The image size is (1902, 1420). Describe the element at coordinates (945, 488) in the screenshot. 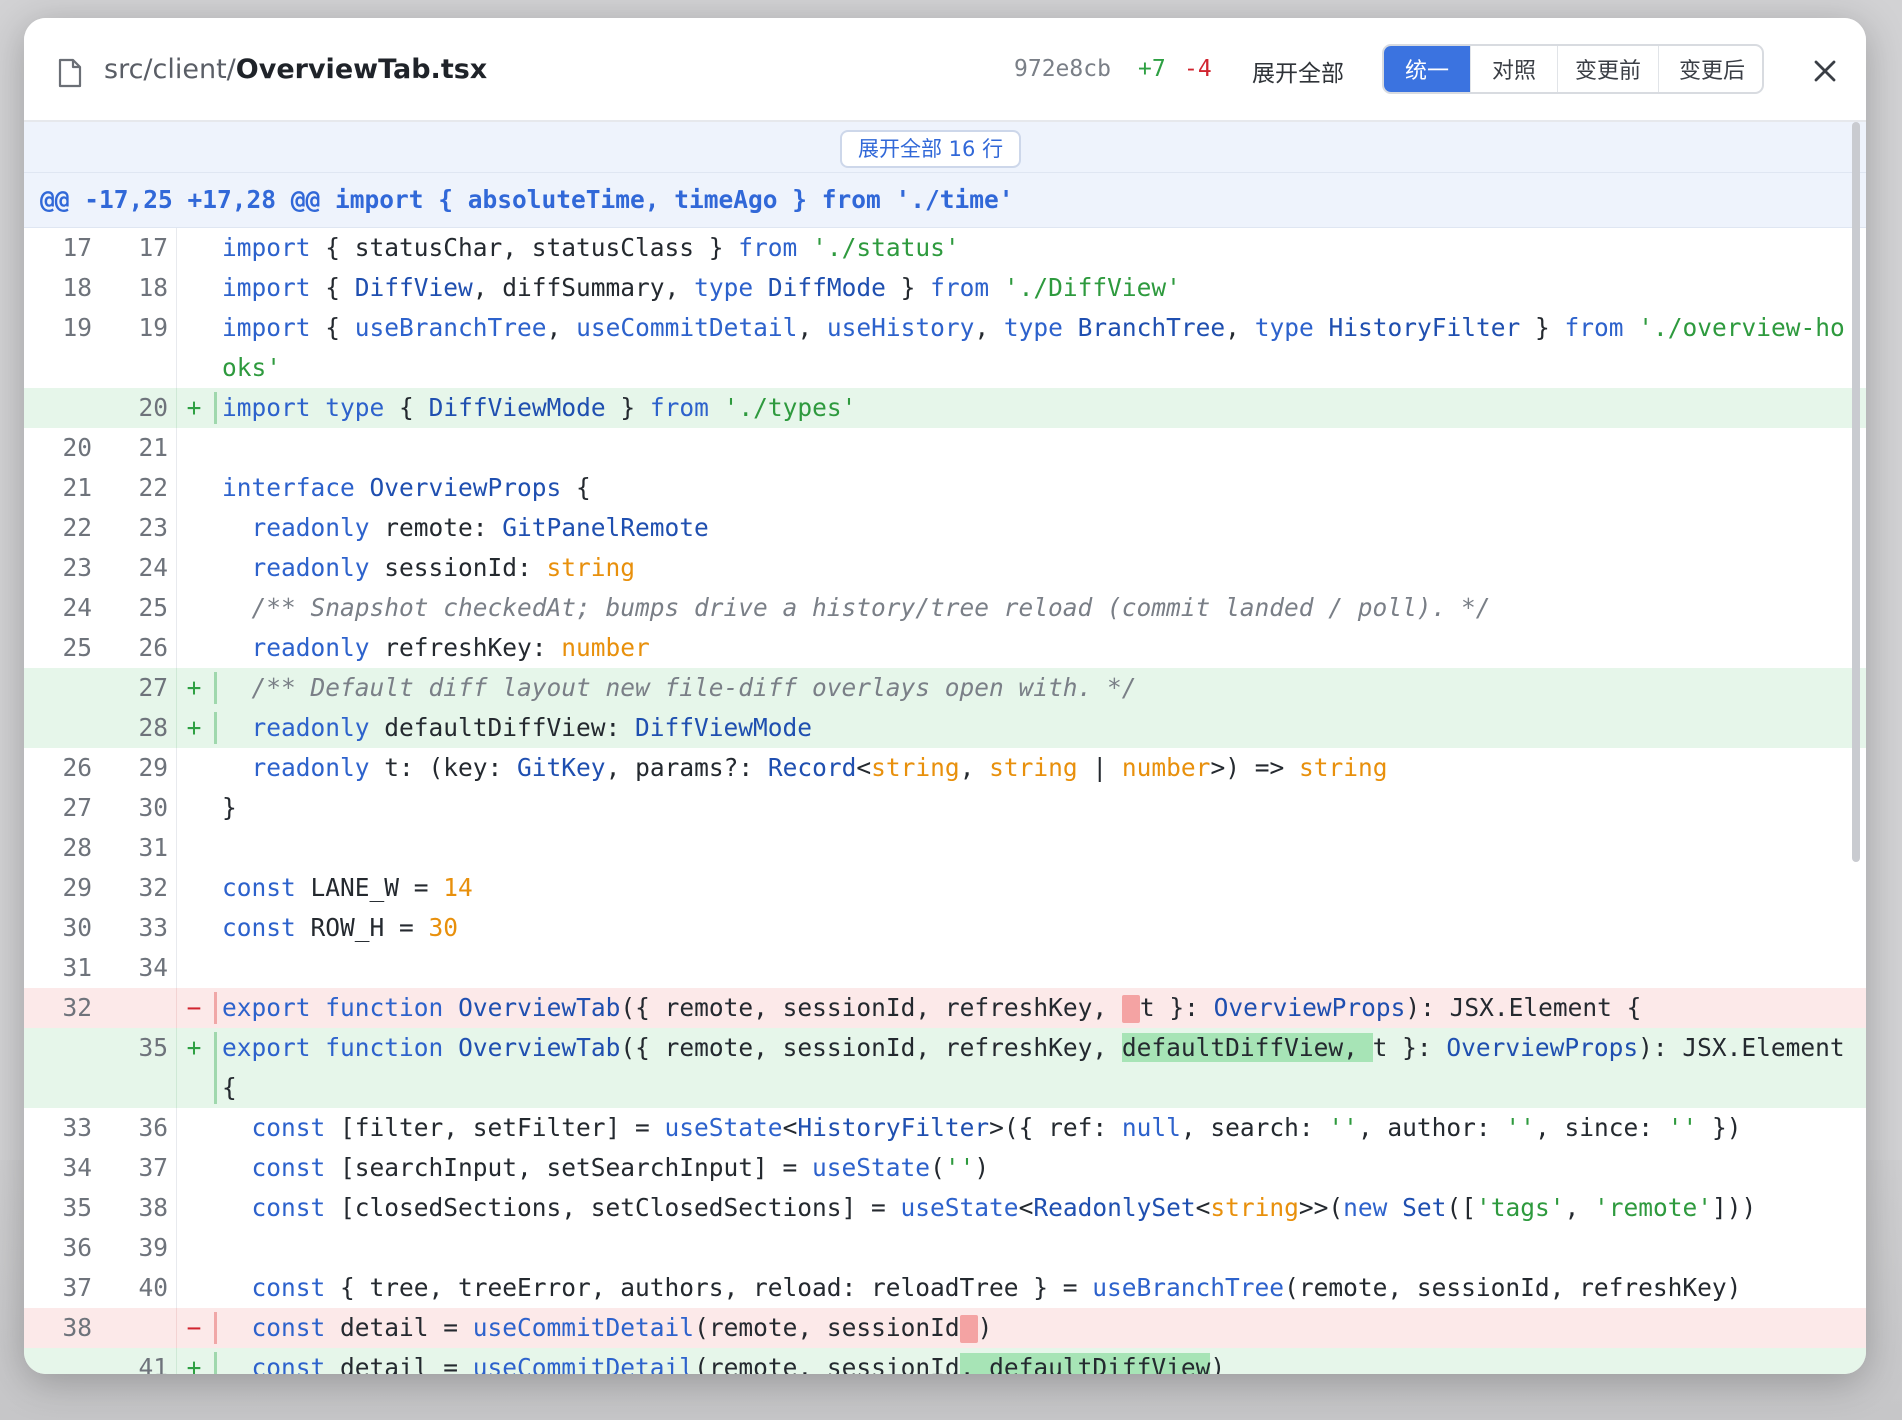

I see `diff-line: 21 22 interface OverviewProps {` at that location.